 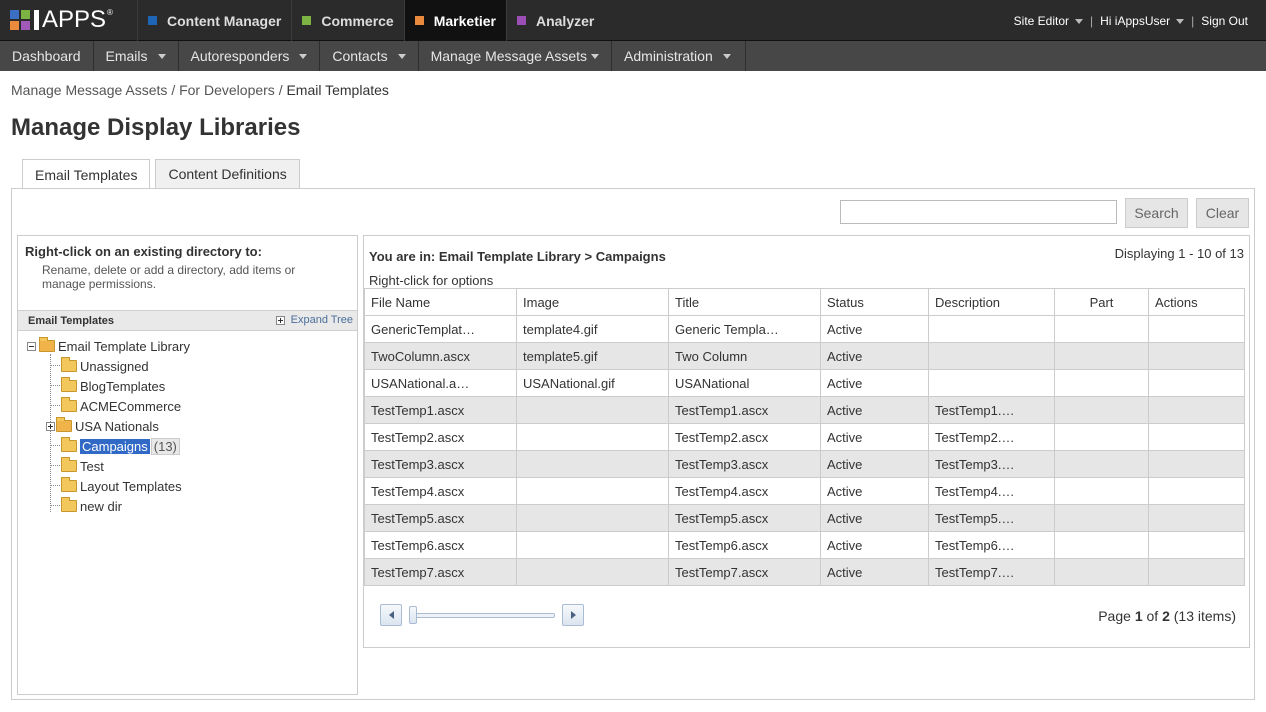 I want to click on iapps-logo: APPS ®, so click(x=61, y=20).